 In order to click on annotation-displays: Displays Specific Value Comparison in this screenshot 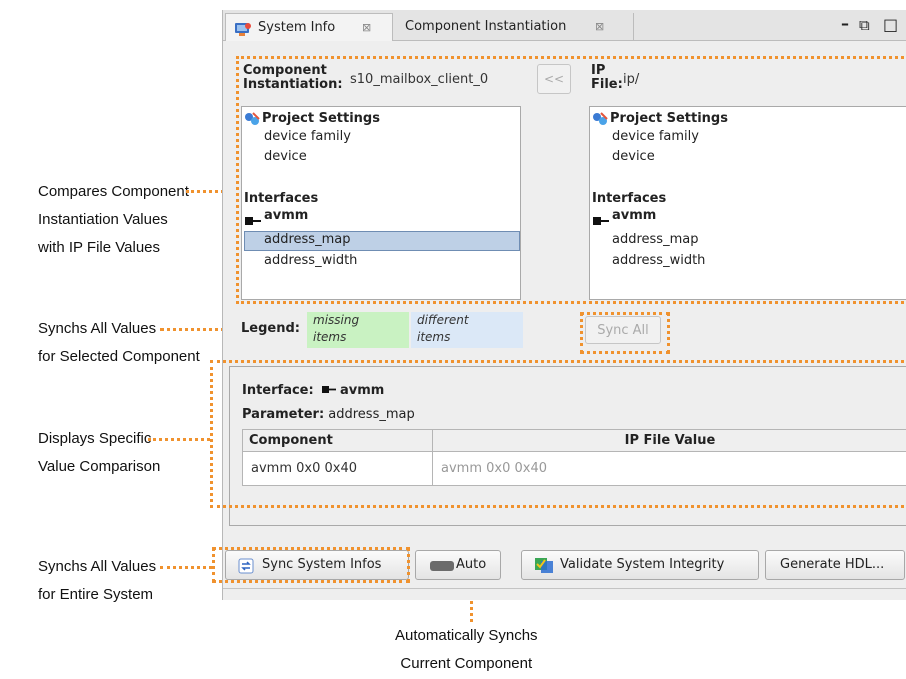, I will do `click(99, 453)`.